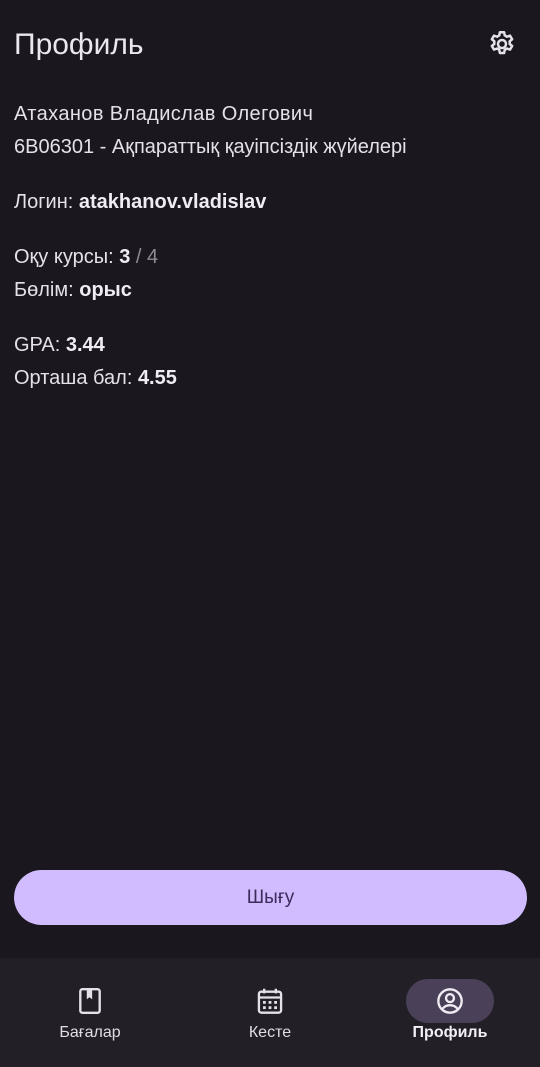 This screenshot has width=540, height=1067. I want to click on course-row: Оқу курсы: 3 / 4, so click(270, 257).